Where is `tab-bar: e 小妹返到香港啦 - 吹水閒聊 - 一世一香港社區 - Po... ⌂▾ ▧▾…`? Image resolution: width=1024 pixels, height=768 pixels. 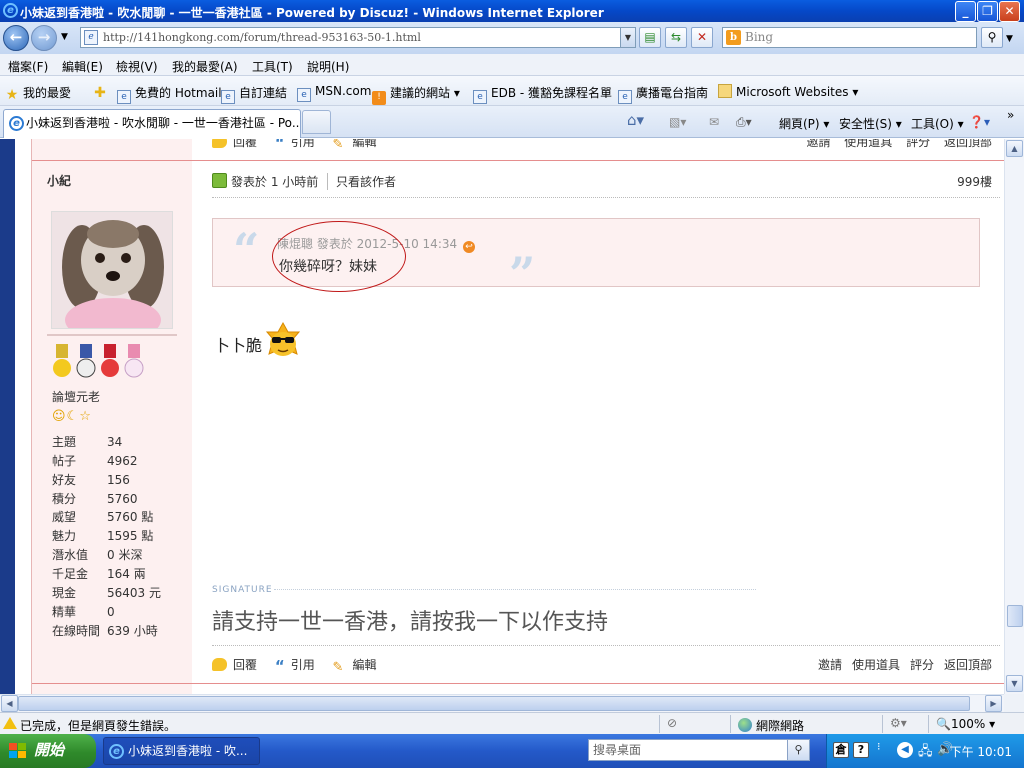 tab-bar: e 小妹返到香港啦 - 吹水閒聊 - 一世一香港社區 - Po... ⌂▾ ▧▾… is located at coordinates (512, 122).